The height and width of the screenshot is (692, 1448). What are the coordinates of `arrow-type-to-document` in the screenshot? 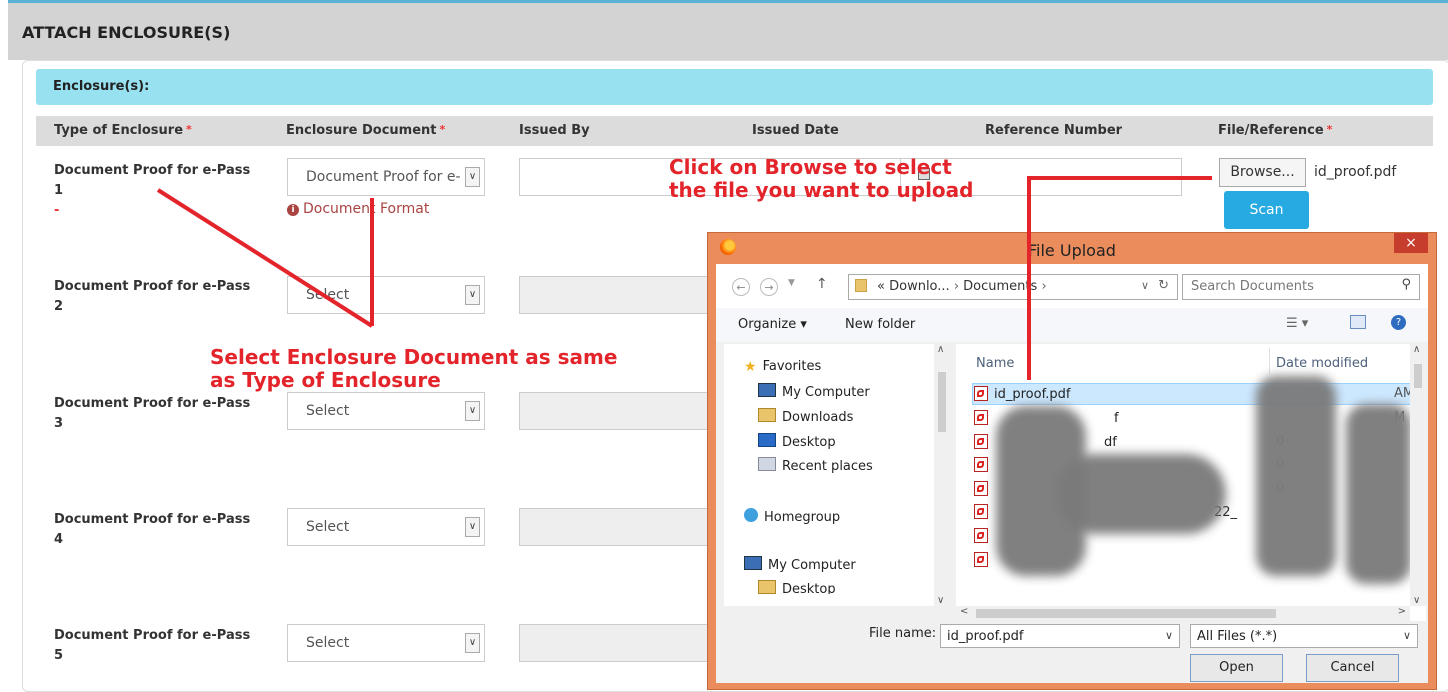 It's located at (265, 258).